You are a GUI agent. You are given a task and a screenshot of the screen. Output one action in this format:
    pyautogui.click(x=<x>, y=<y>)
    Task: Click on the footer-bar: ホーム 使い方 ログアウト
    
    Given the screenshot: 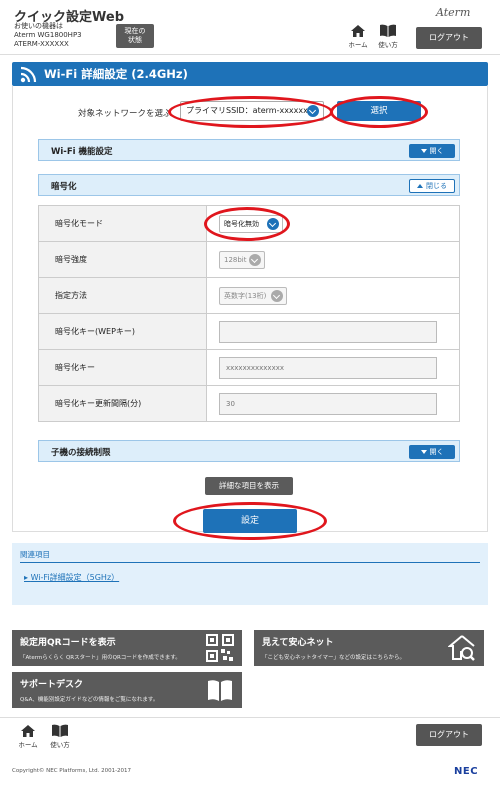 What is the action you would take?
    pyautogui.click(x=250, y=735)
    